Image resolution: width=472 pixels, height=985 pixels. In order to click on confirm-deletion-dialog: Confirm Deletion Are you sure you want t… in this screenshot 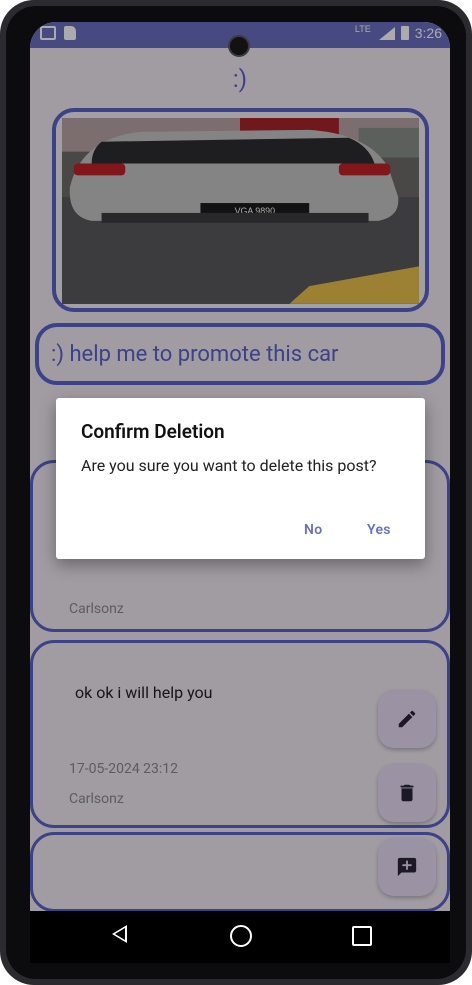, I will do `click(240, 478)`.